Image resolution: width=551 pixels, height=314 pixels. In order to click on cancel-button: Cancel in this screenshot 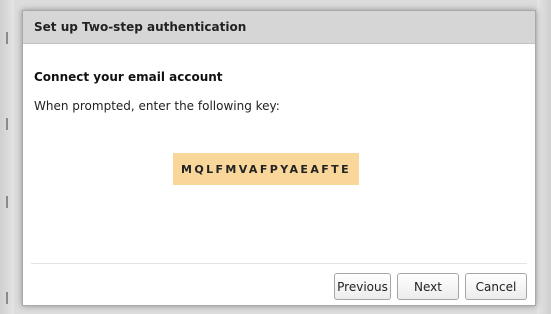, I will do `click(496, 286)`.